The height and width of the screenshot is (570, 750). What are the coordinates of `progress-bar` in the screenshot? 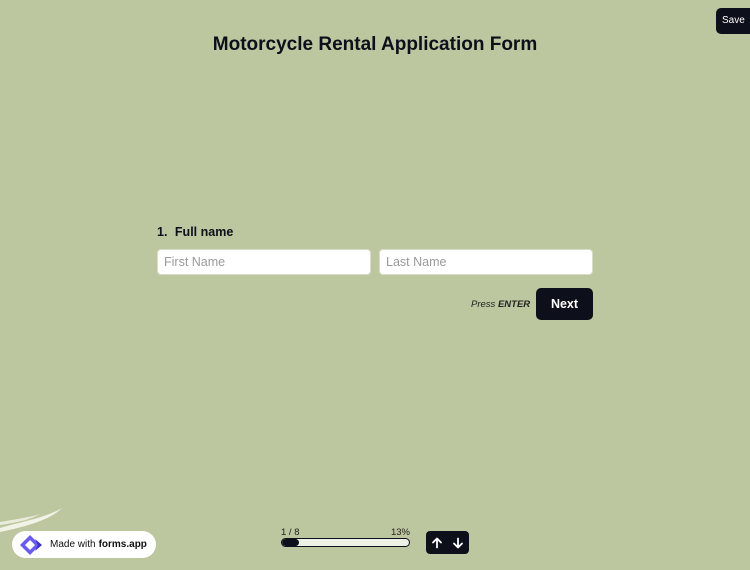 It's located at (345, 542).